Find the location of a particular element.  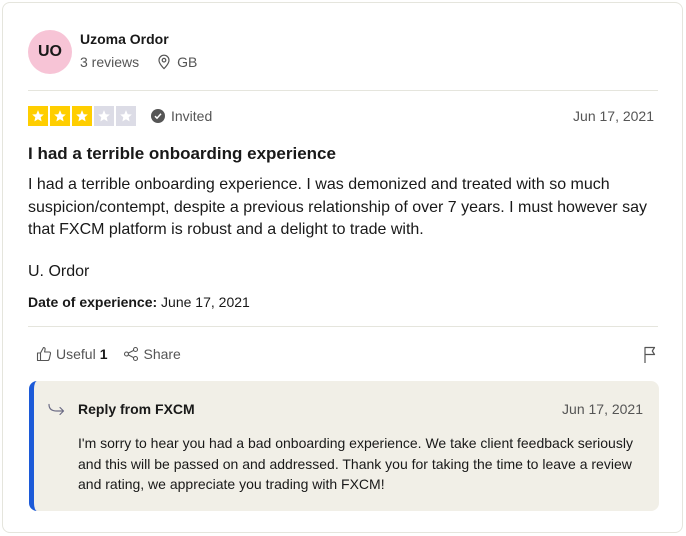

reviewer-location: GB is located at coordinates (177, 62).